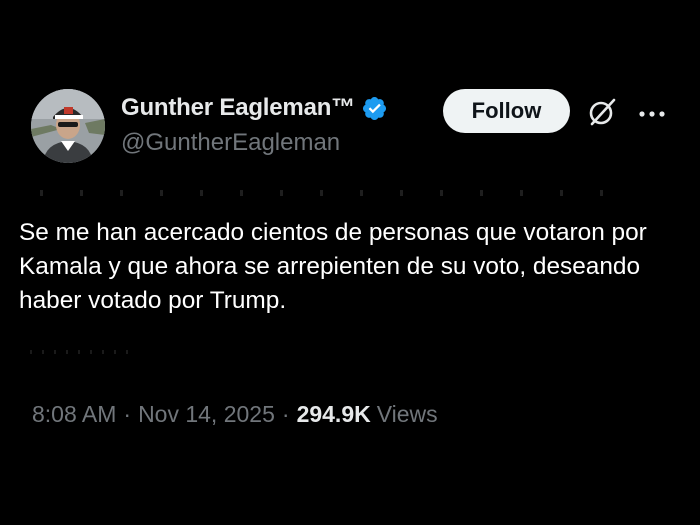 This screenshot has width=700, height=525. Describe the element at coordinates (374, 108) in the screenshot. I see `verified-badge-icon` at that location.